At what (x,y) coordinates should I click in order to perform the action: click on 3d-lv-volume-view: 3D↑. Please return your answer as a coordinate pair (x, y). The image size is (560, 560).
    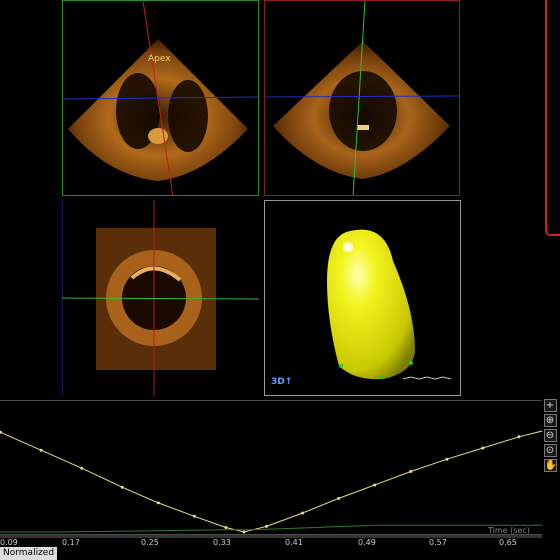
    Looking at the image, I should click on (362, 298).